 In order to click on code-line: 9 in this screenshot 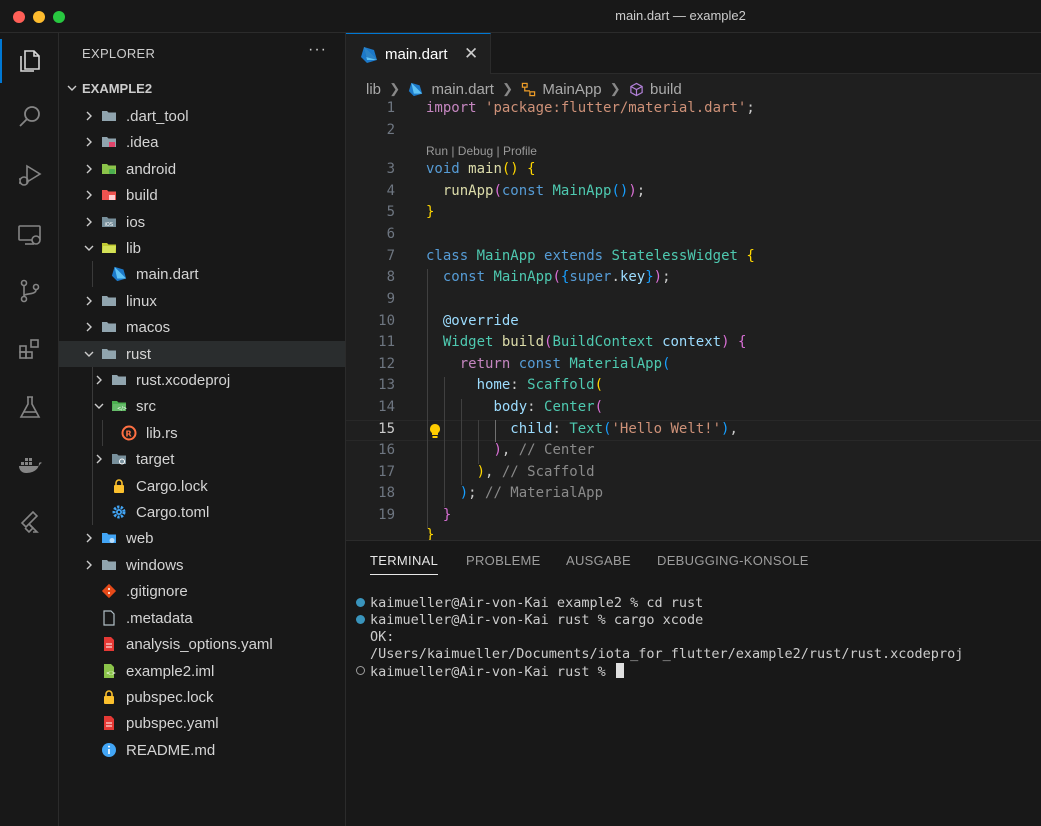, I will do `click(390, 299)`.